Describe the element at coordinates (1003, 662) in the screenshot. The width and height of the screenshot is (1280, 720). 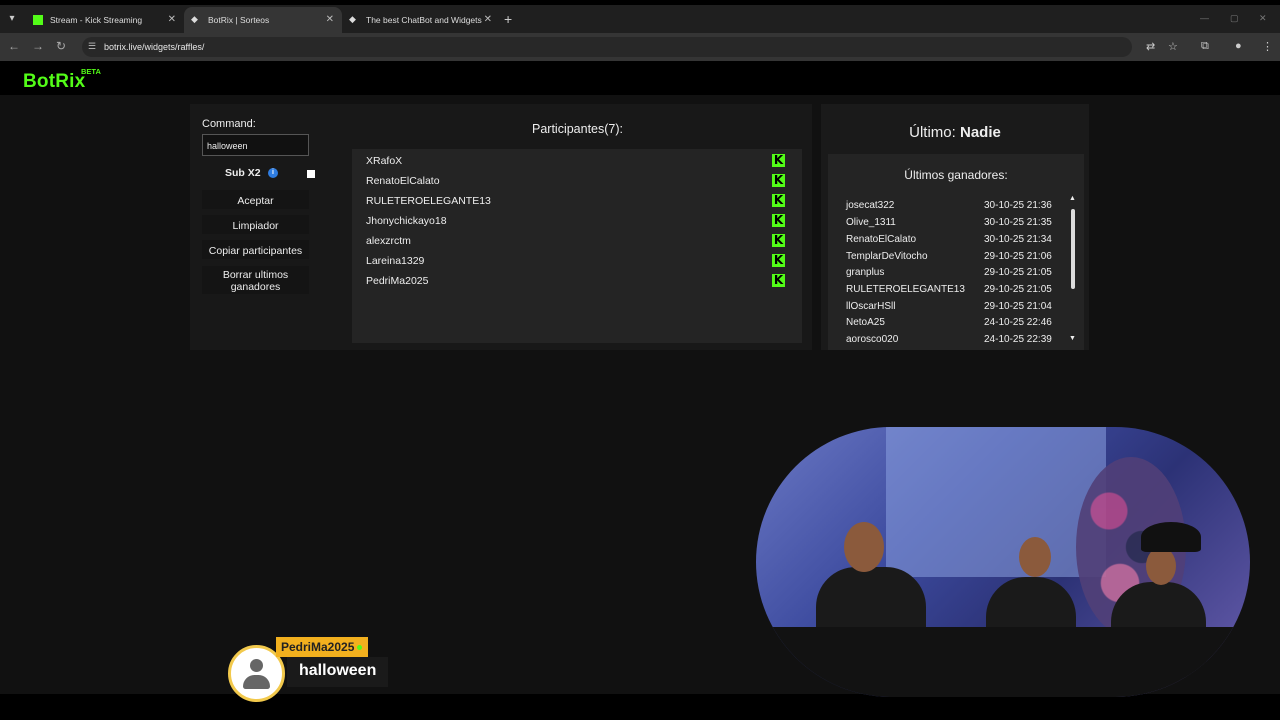
I see `cam-desk` at that location.